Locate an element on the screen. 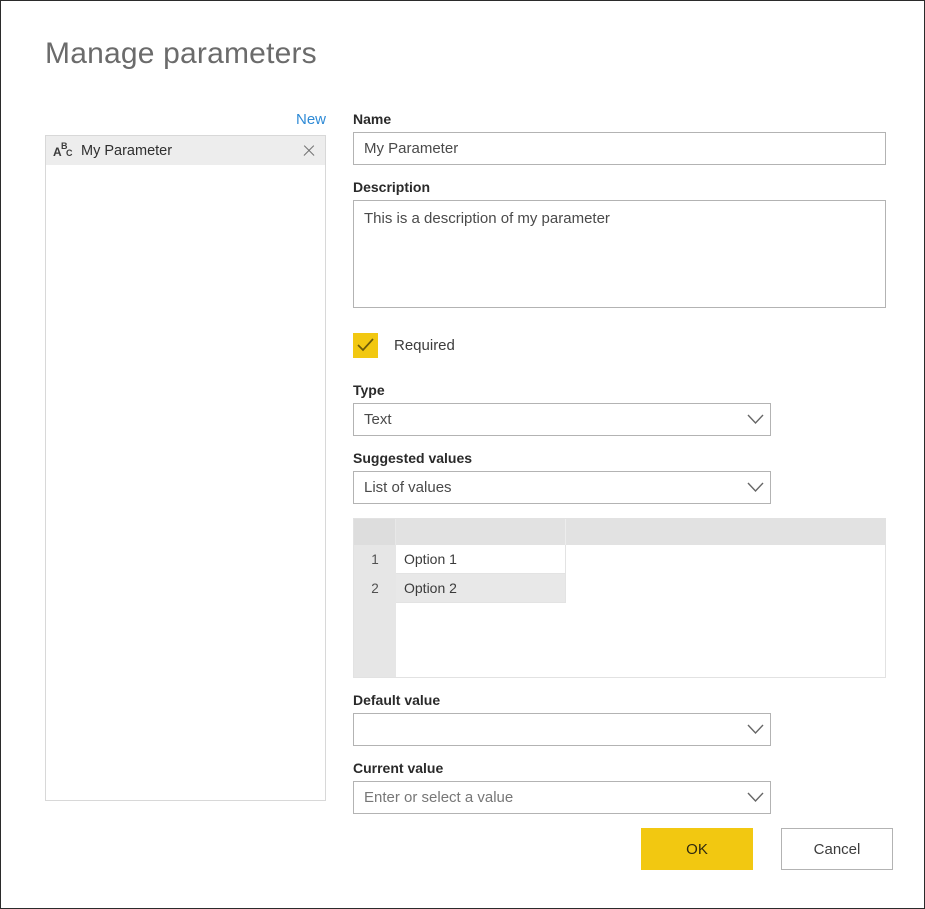  page-title: Manage parameters is located at coordinates (181, 53).